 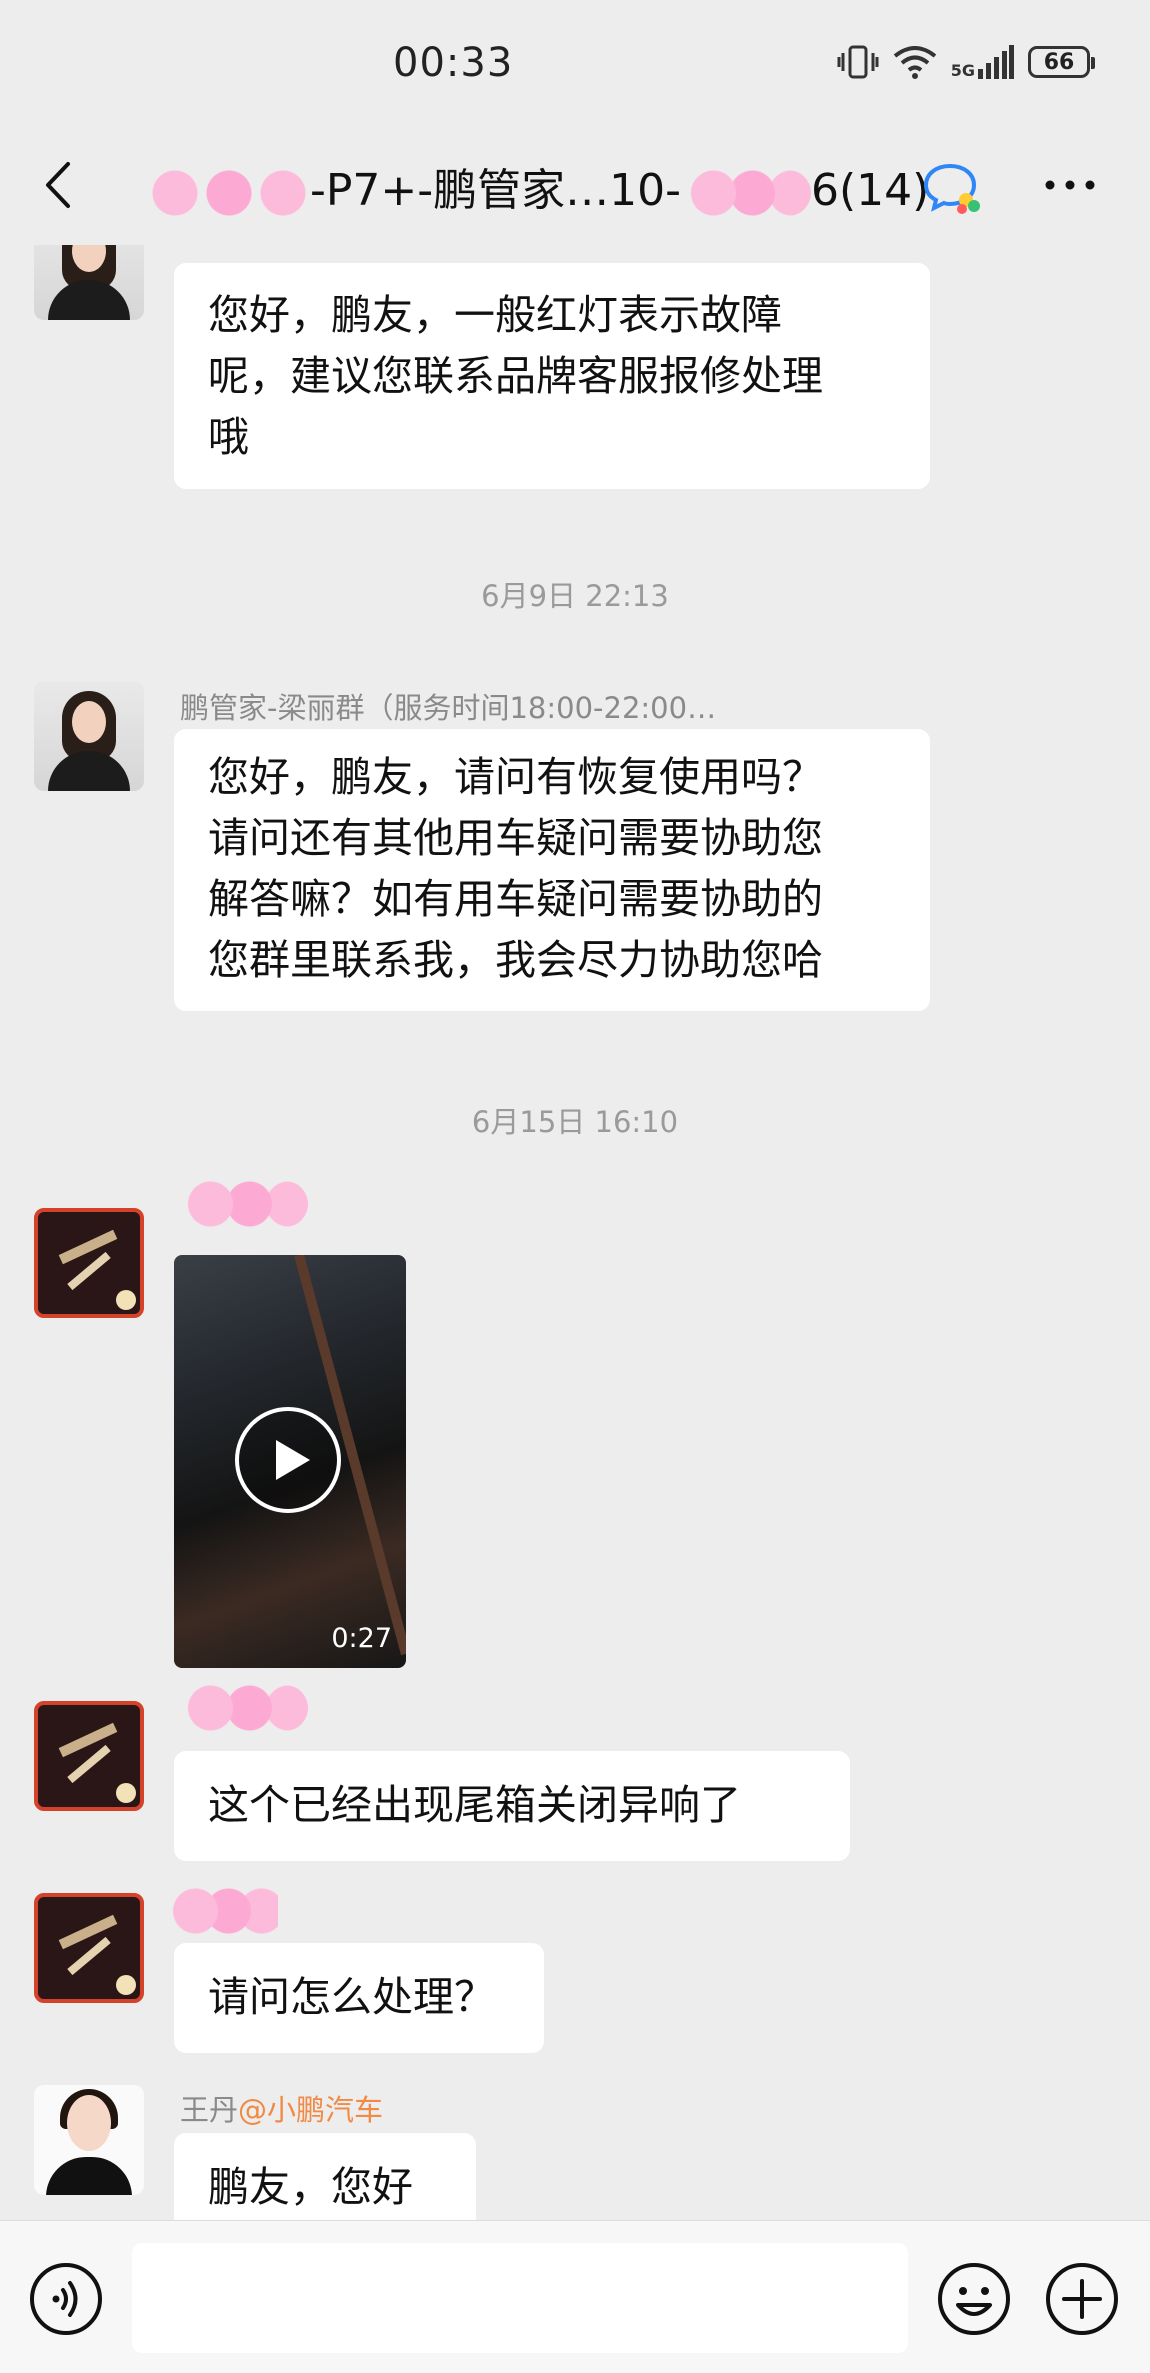 I want to click on more-icon, so click(x=1070, y=185).